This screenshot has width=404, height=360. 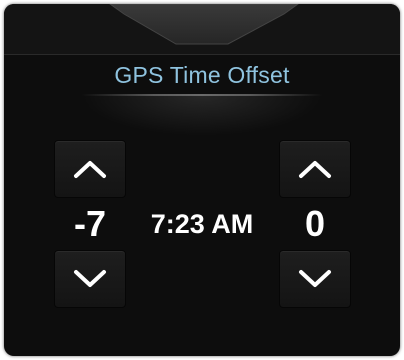 I want to click on collapse-handle-icon, so click(x=202, y=29).